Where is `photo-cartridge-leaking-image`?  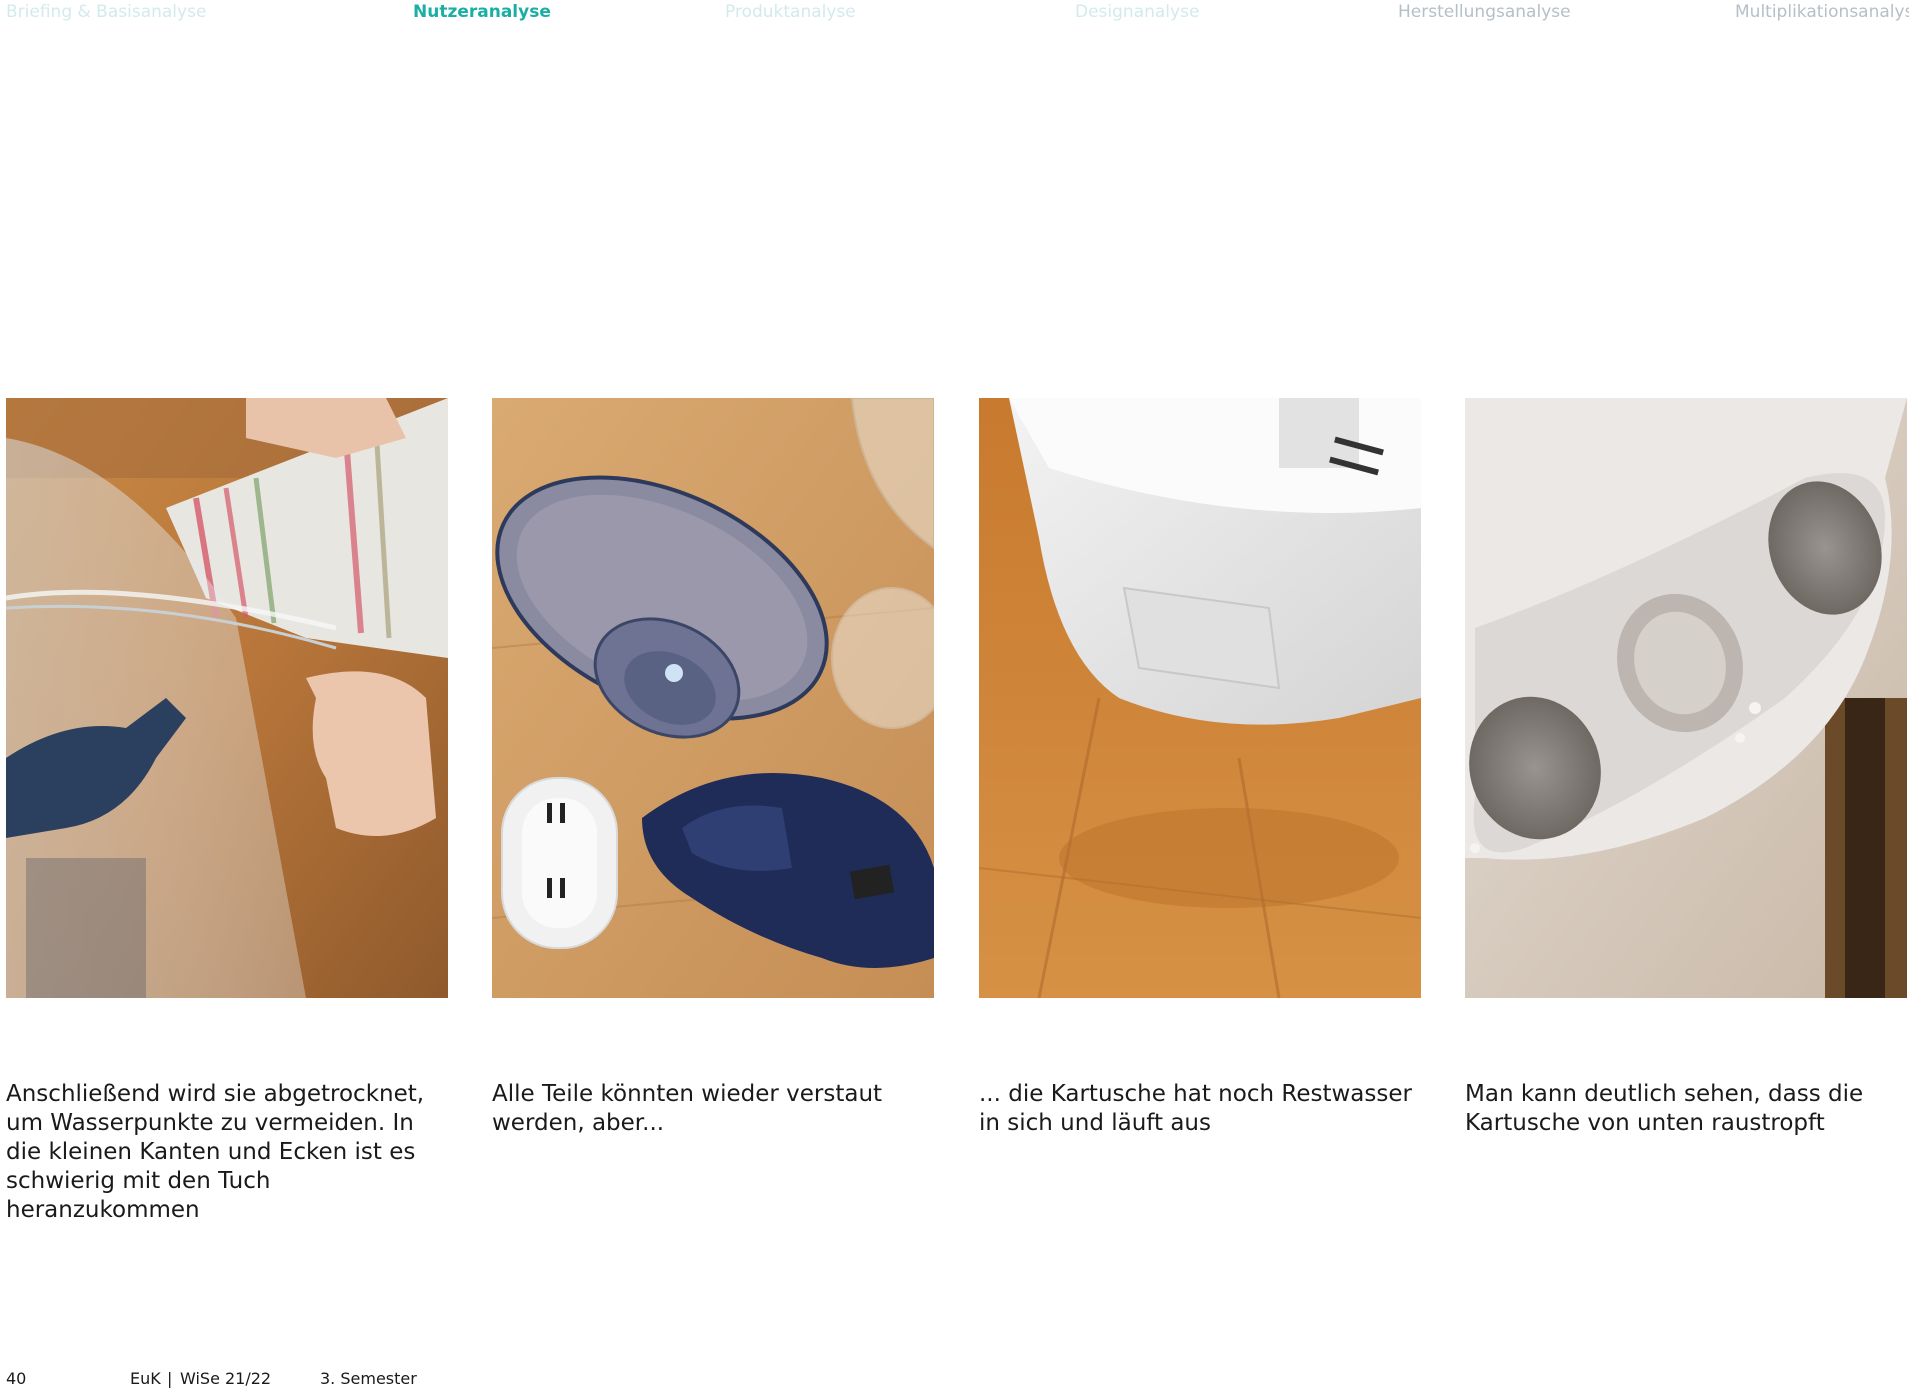 photo-cartridge-leaking-image is located at coordinates (1200, 698).